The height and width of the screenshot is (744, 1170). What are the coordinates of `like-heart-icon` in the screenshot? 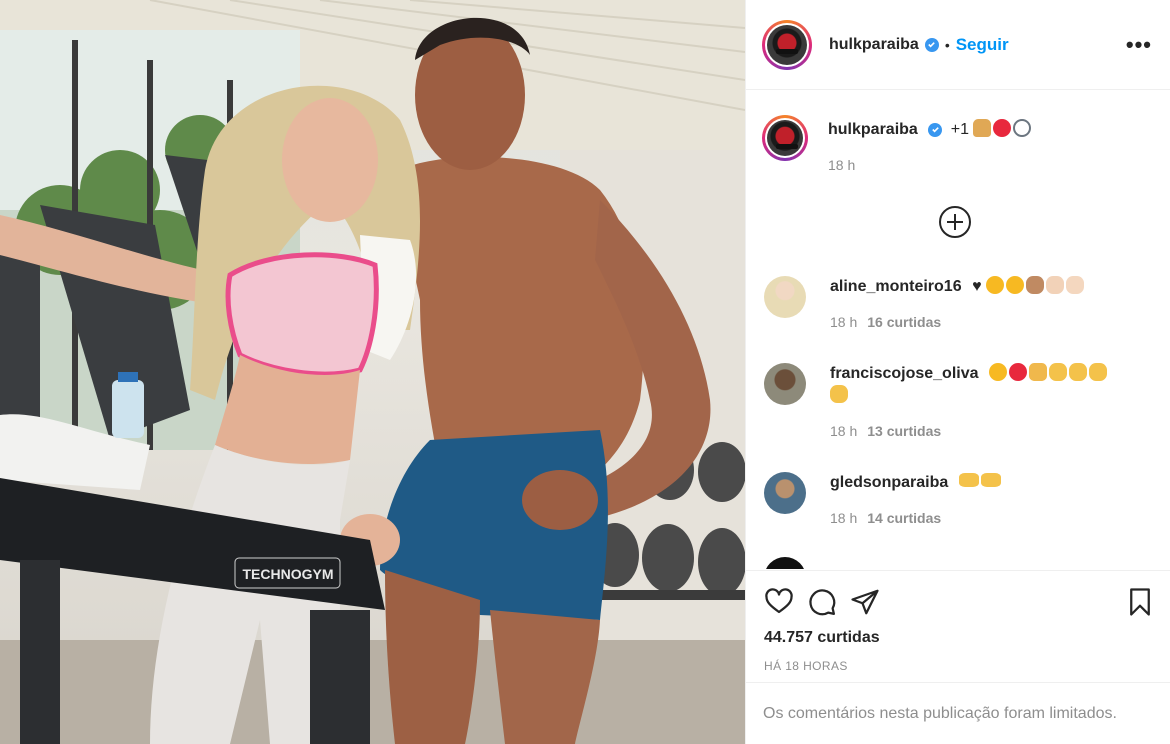 It's located at (779, 602).